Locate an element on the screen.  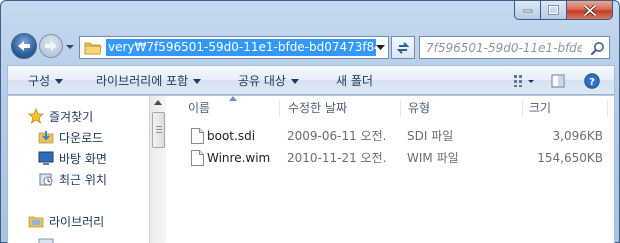
scrollbar-thumb is located at coordinates (158, 130).